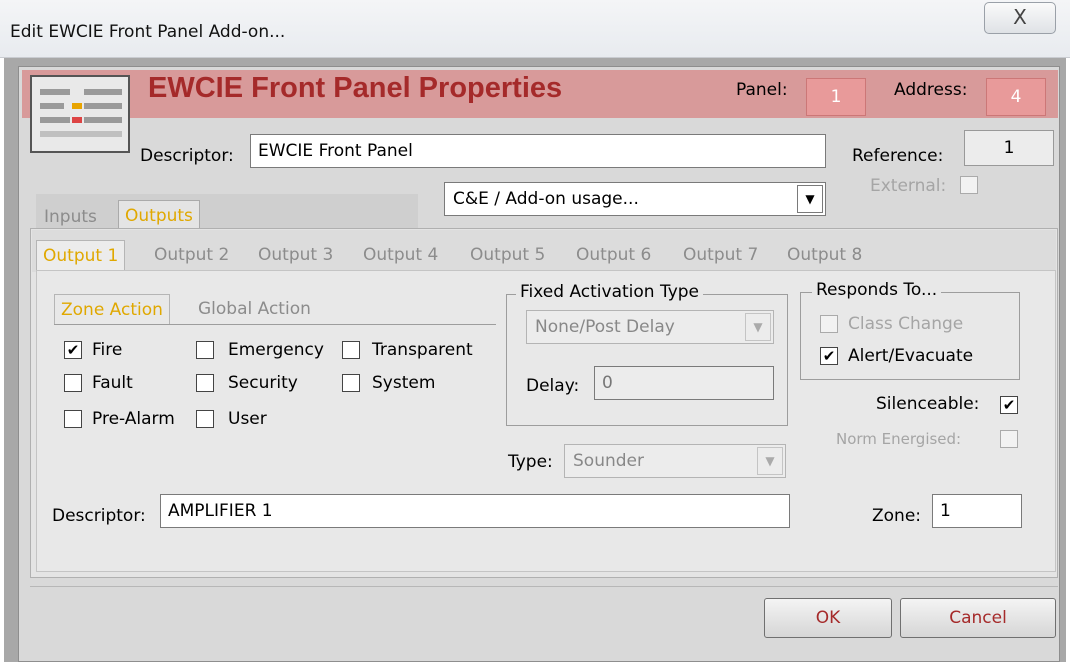 The image size is (1070, 662). What do you see at coordinates (836, 97) in the screenshot?
I see `panel-number-field: 1` at bounding box center [836, 97].